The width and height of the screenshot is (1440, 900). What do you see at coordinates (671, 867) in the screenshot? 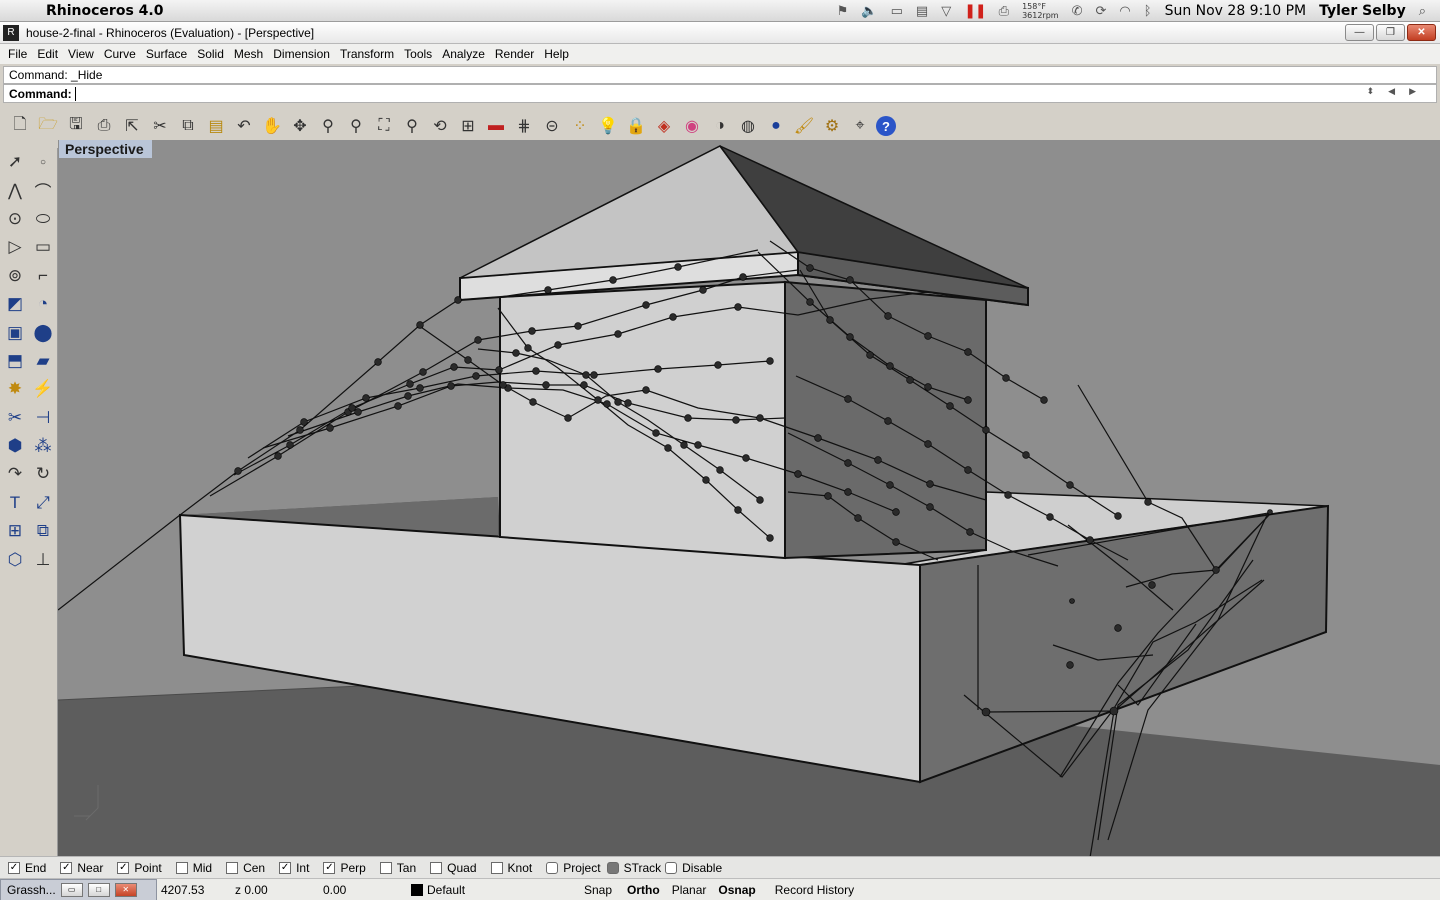
I see `osnap-disable-checkbox` at bounding box center [671, 867].